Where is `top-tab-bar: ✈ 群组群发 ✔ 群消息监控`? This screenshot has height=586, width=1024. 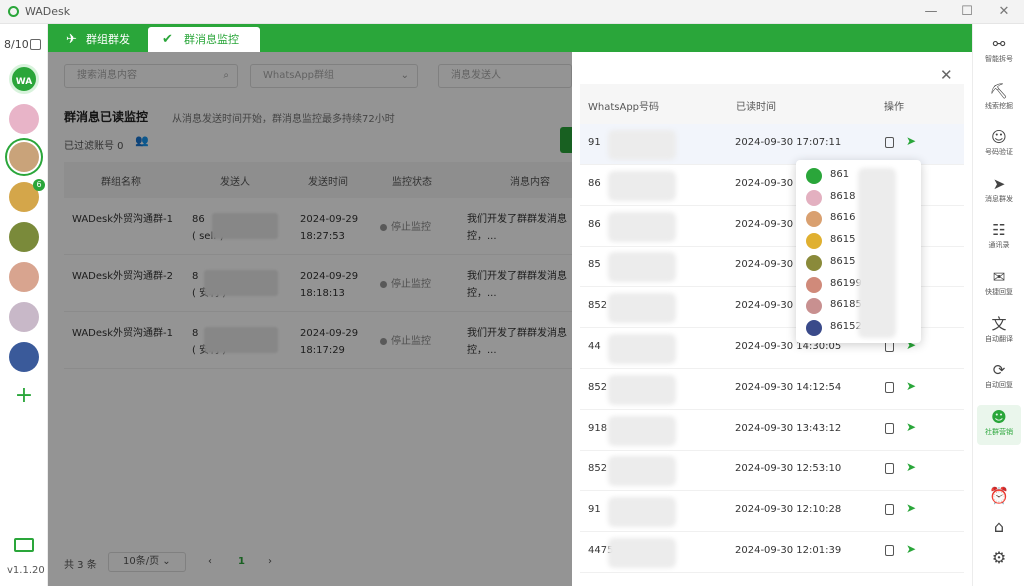 top-tab-bar: ✈ 群组群发 ✔ 群消息监控 is located at coordinates (510, 38).